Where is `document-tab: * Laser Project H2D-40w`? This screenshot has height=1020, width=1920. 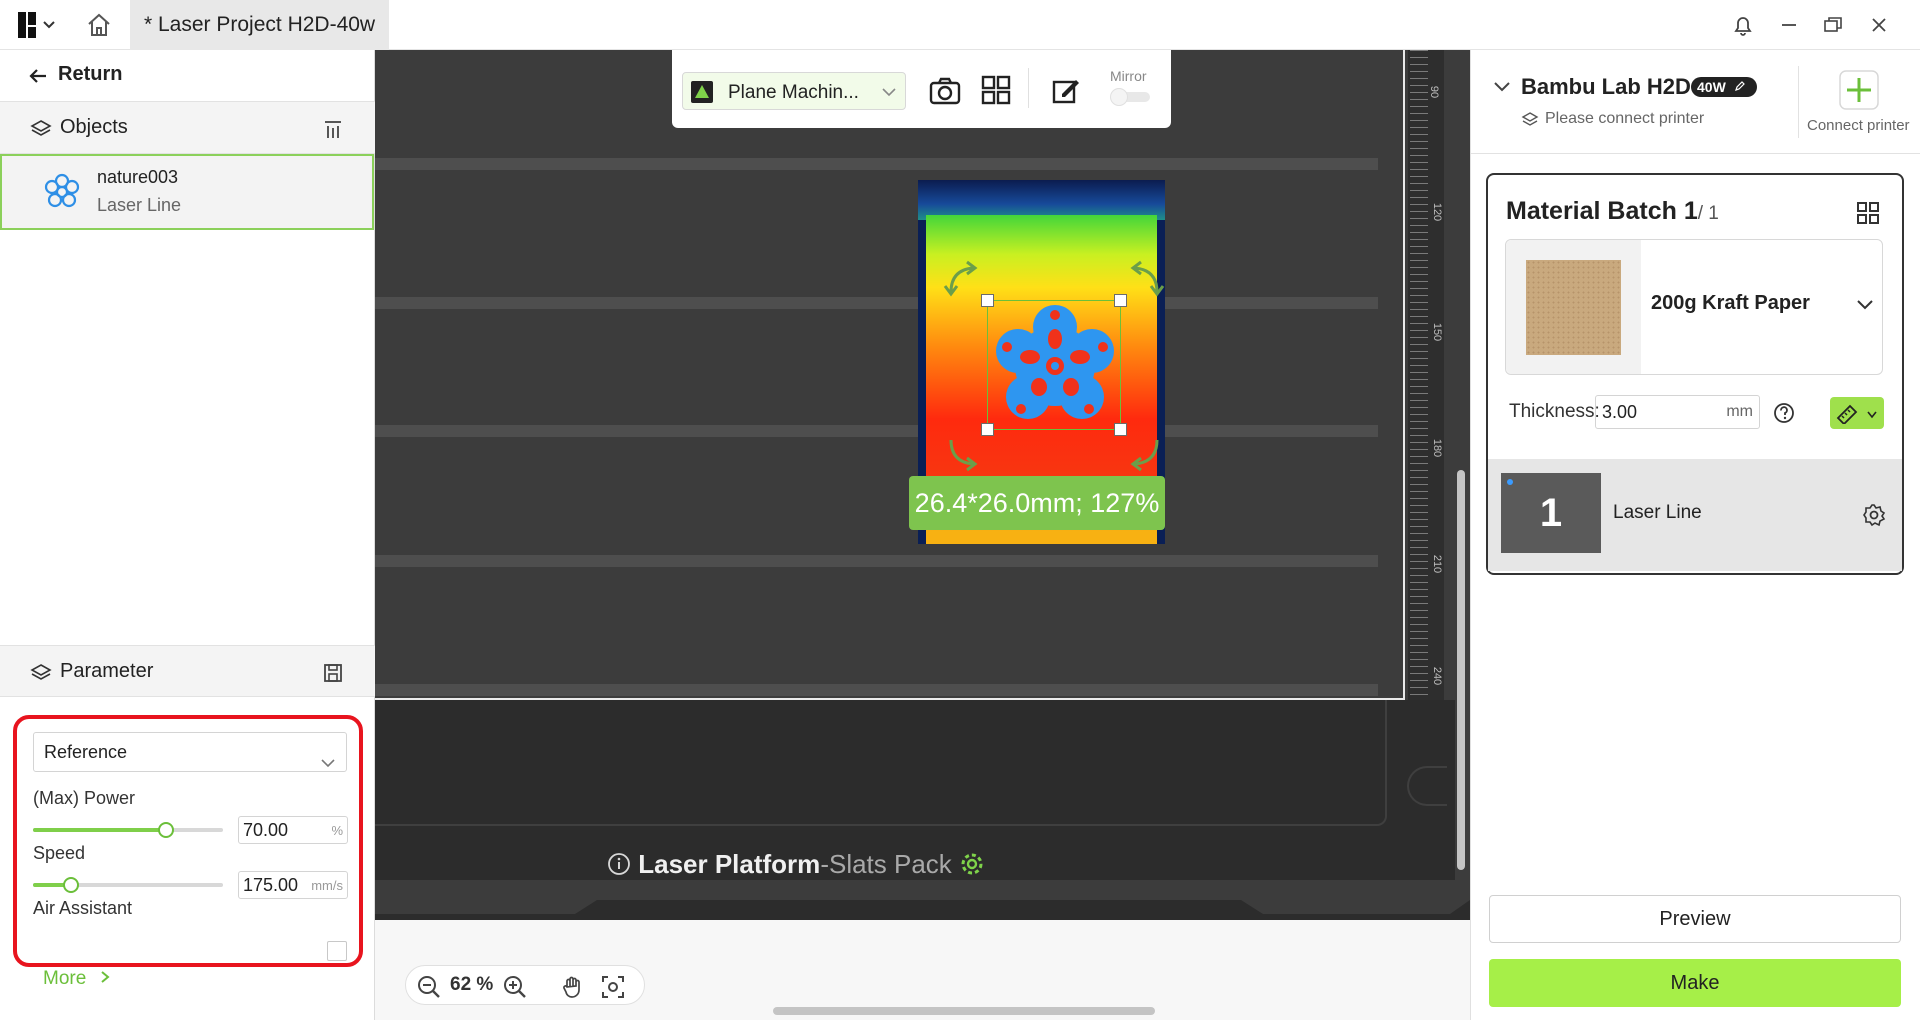
document-tab: * Laser Project H2D-40w is located at coordinates (259, 25).